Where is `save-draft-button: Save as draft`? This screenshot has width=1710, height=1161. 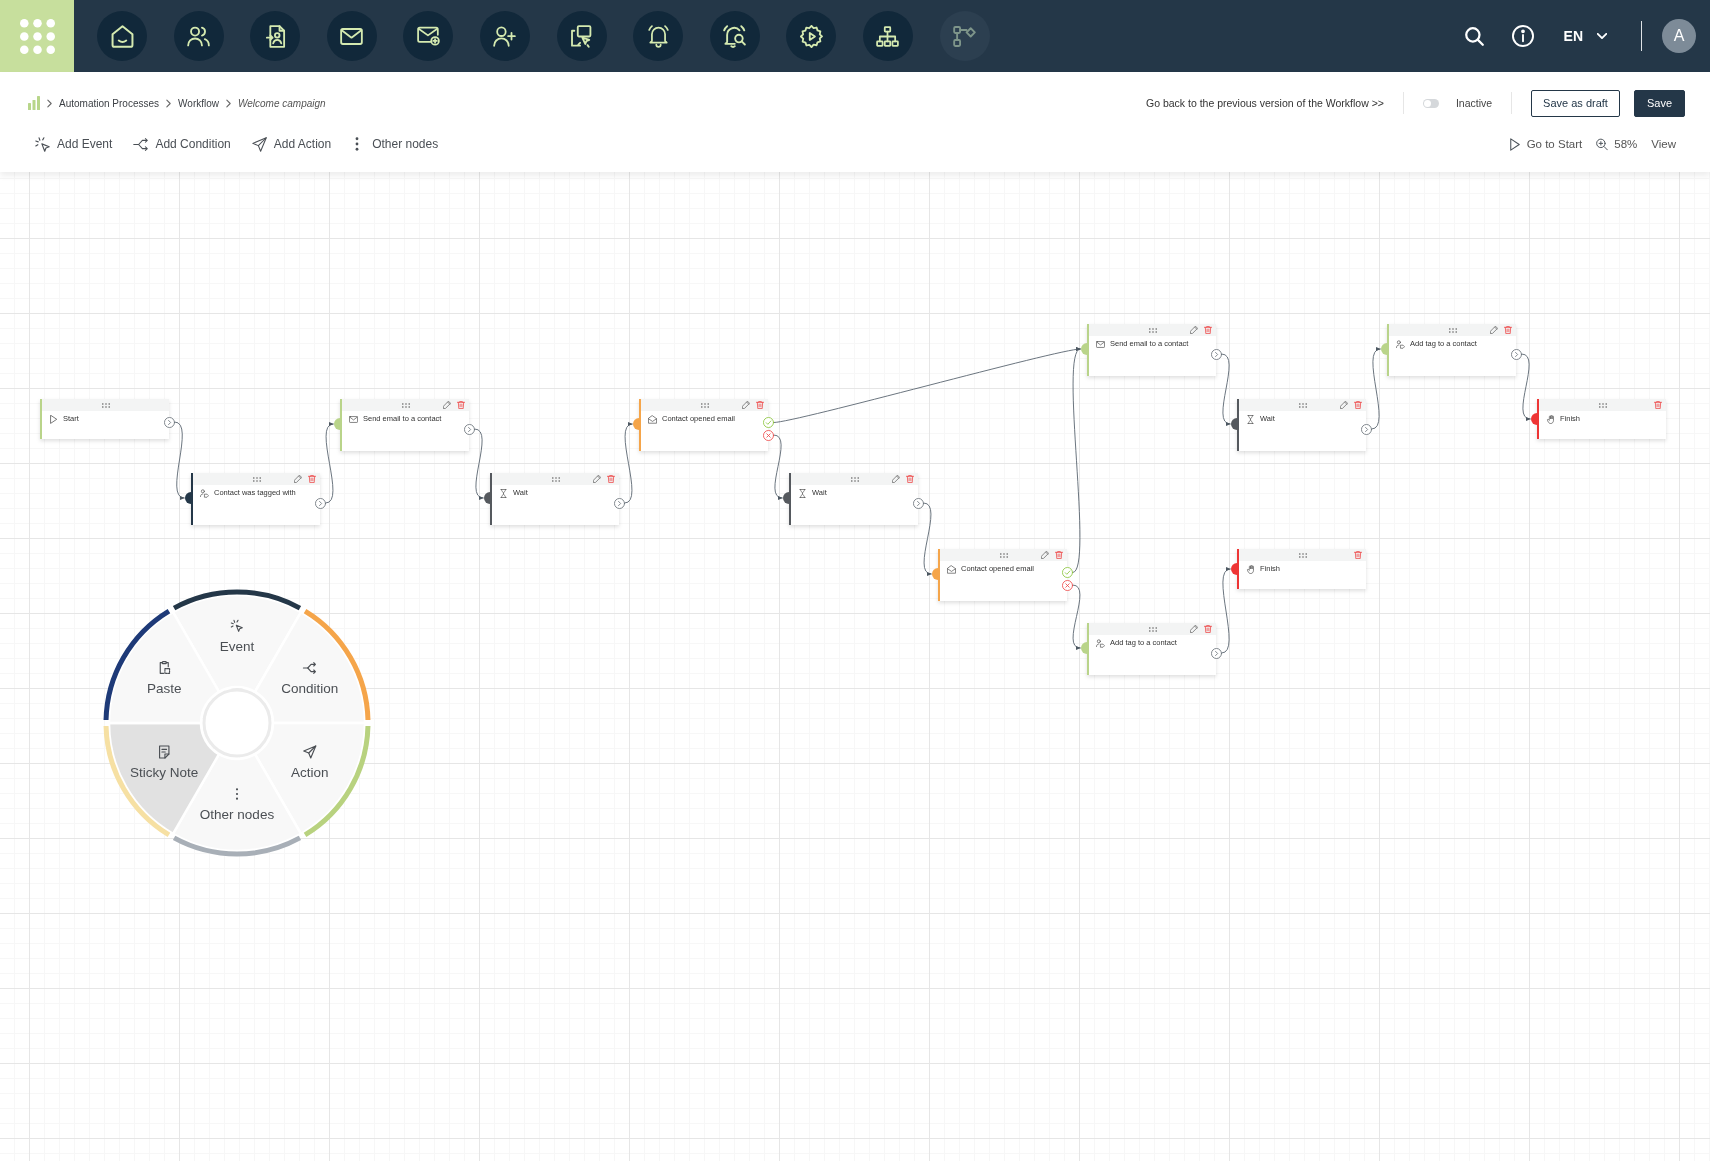
save-draft-button: Save as draft is located at coordinates (1575, 103).